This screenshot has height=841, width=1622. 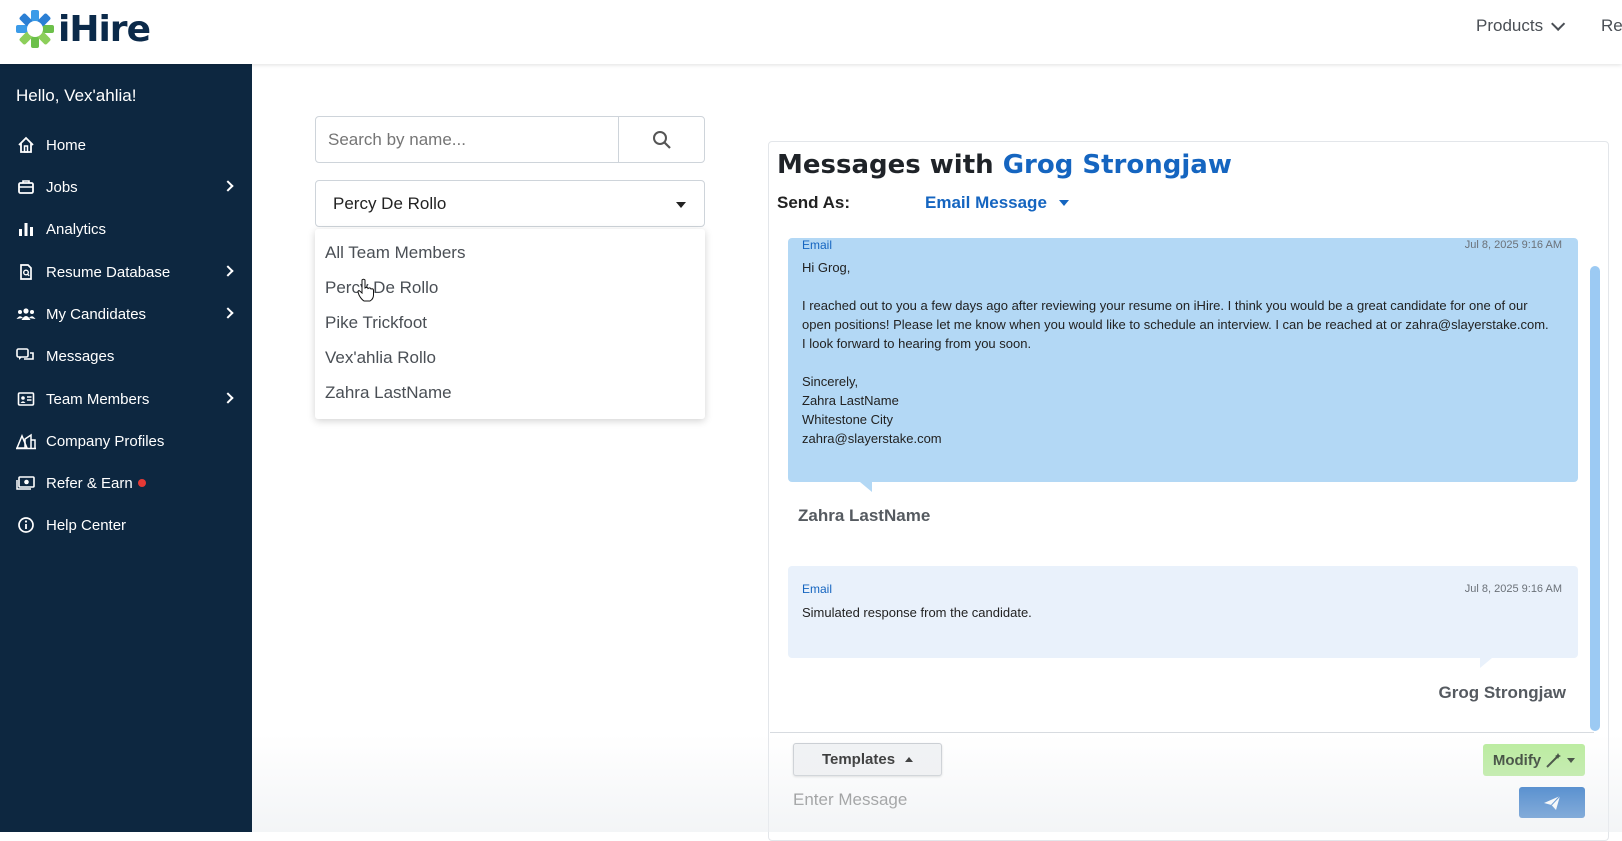 What do you see at coordinates (127, 145) in the screenshot?
I see `sidebar-item-home: Home` at bounding box center [127, 145].